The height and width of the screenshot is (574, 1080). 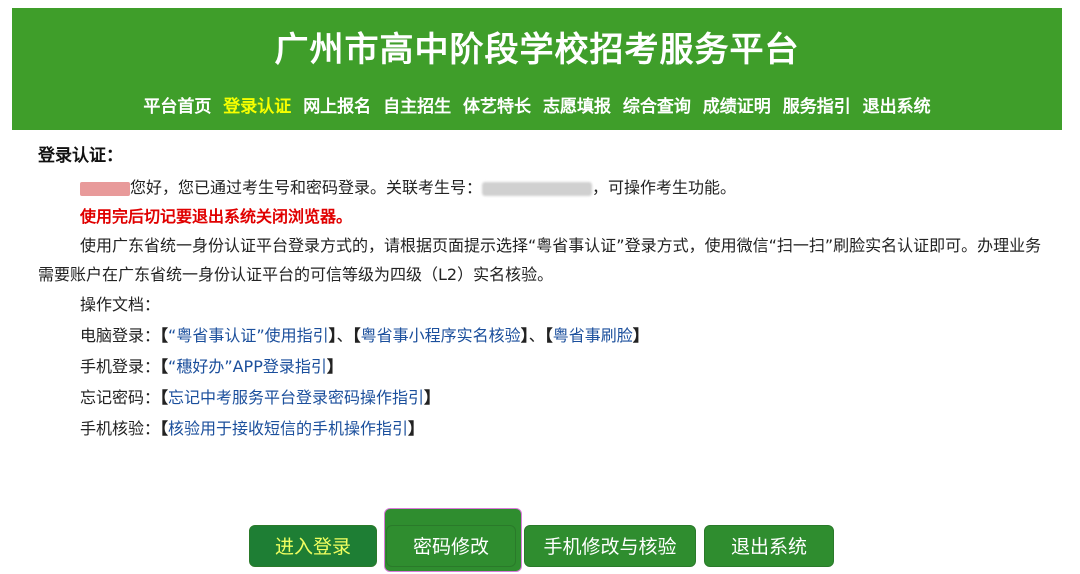 What do you see at coordinates (817, 107) in the screenshot?
I see `nav-item-service-guide: 服务指引` at bounding box center [817, 107].